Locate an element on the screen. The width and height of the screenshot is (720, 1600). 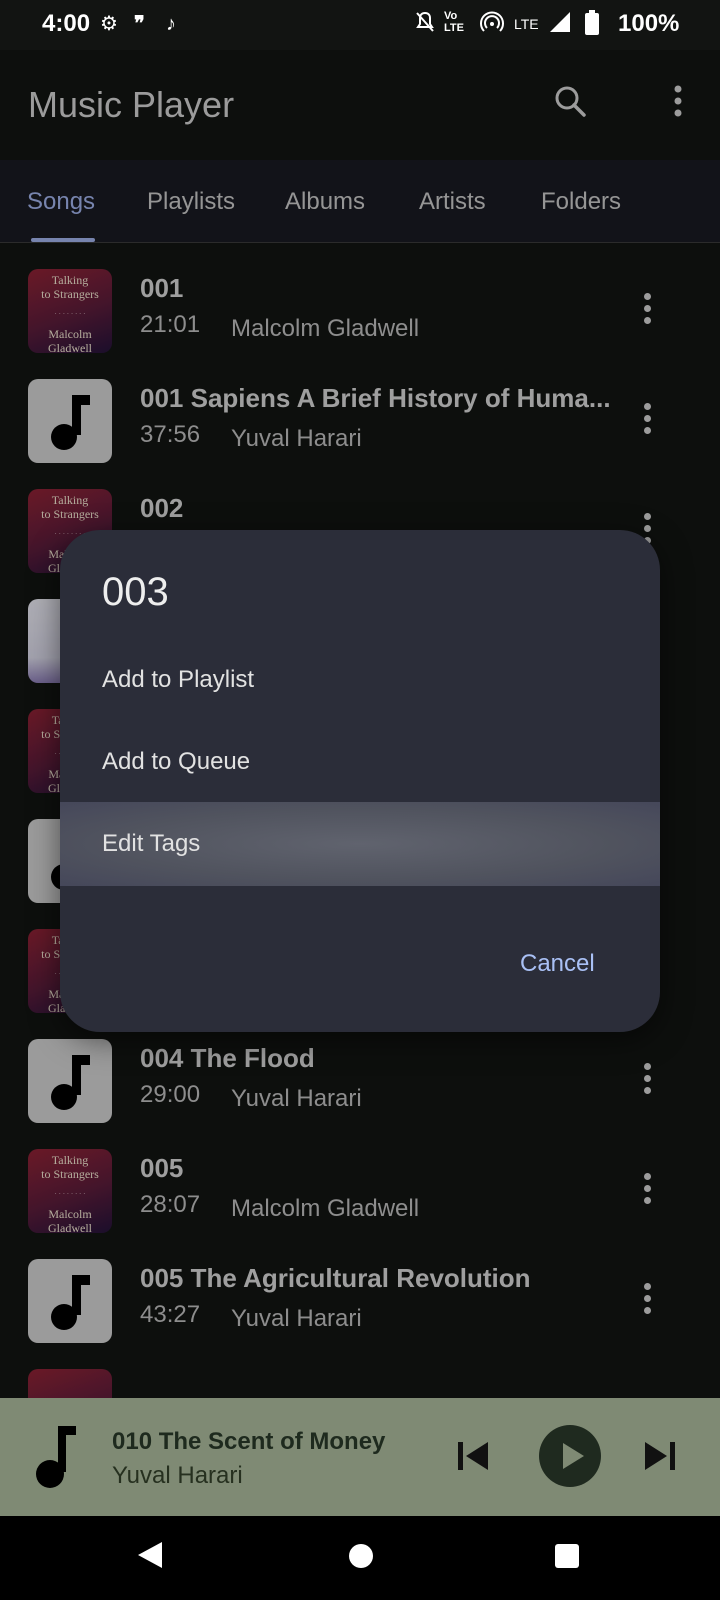
home-icon is located at coordinates (361, 1558).